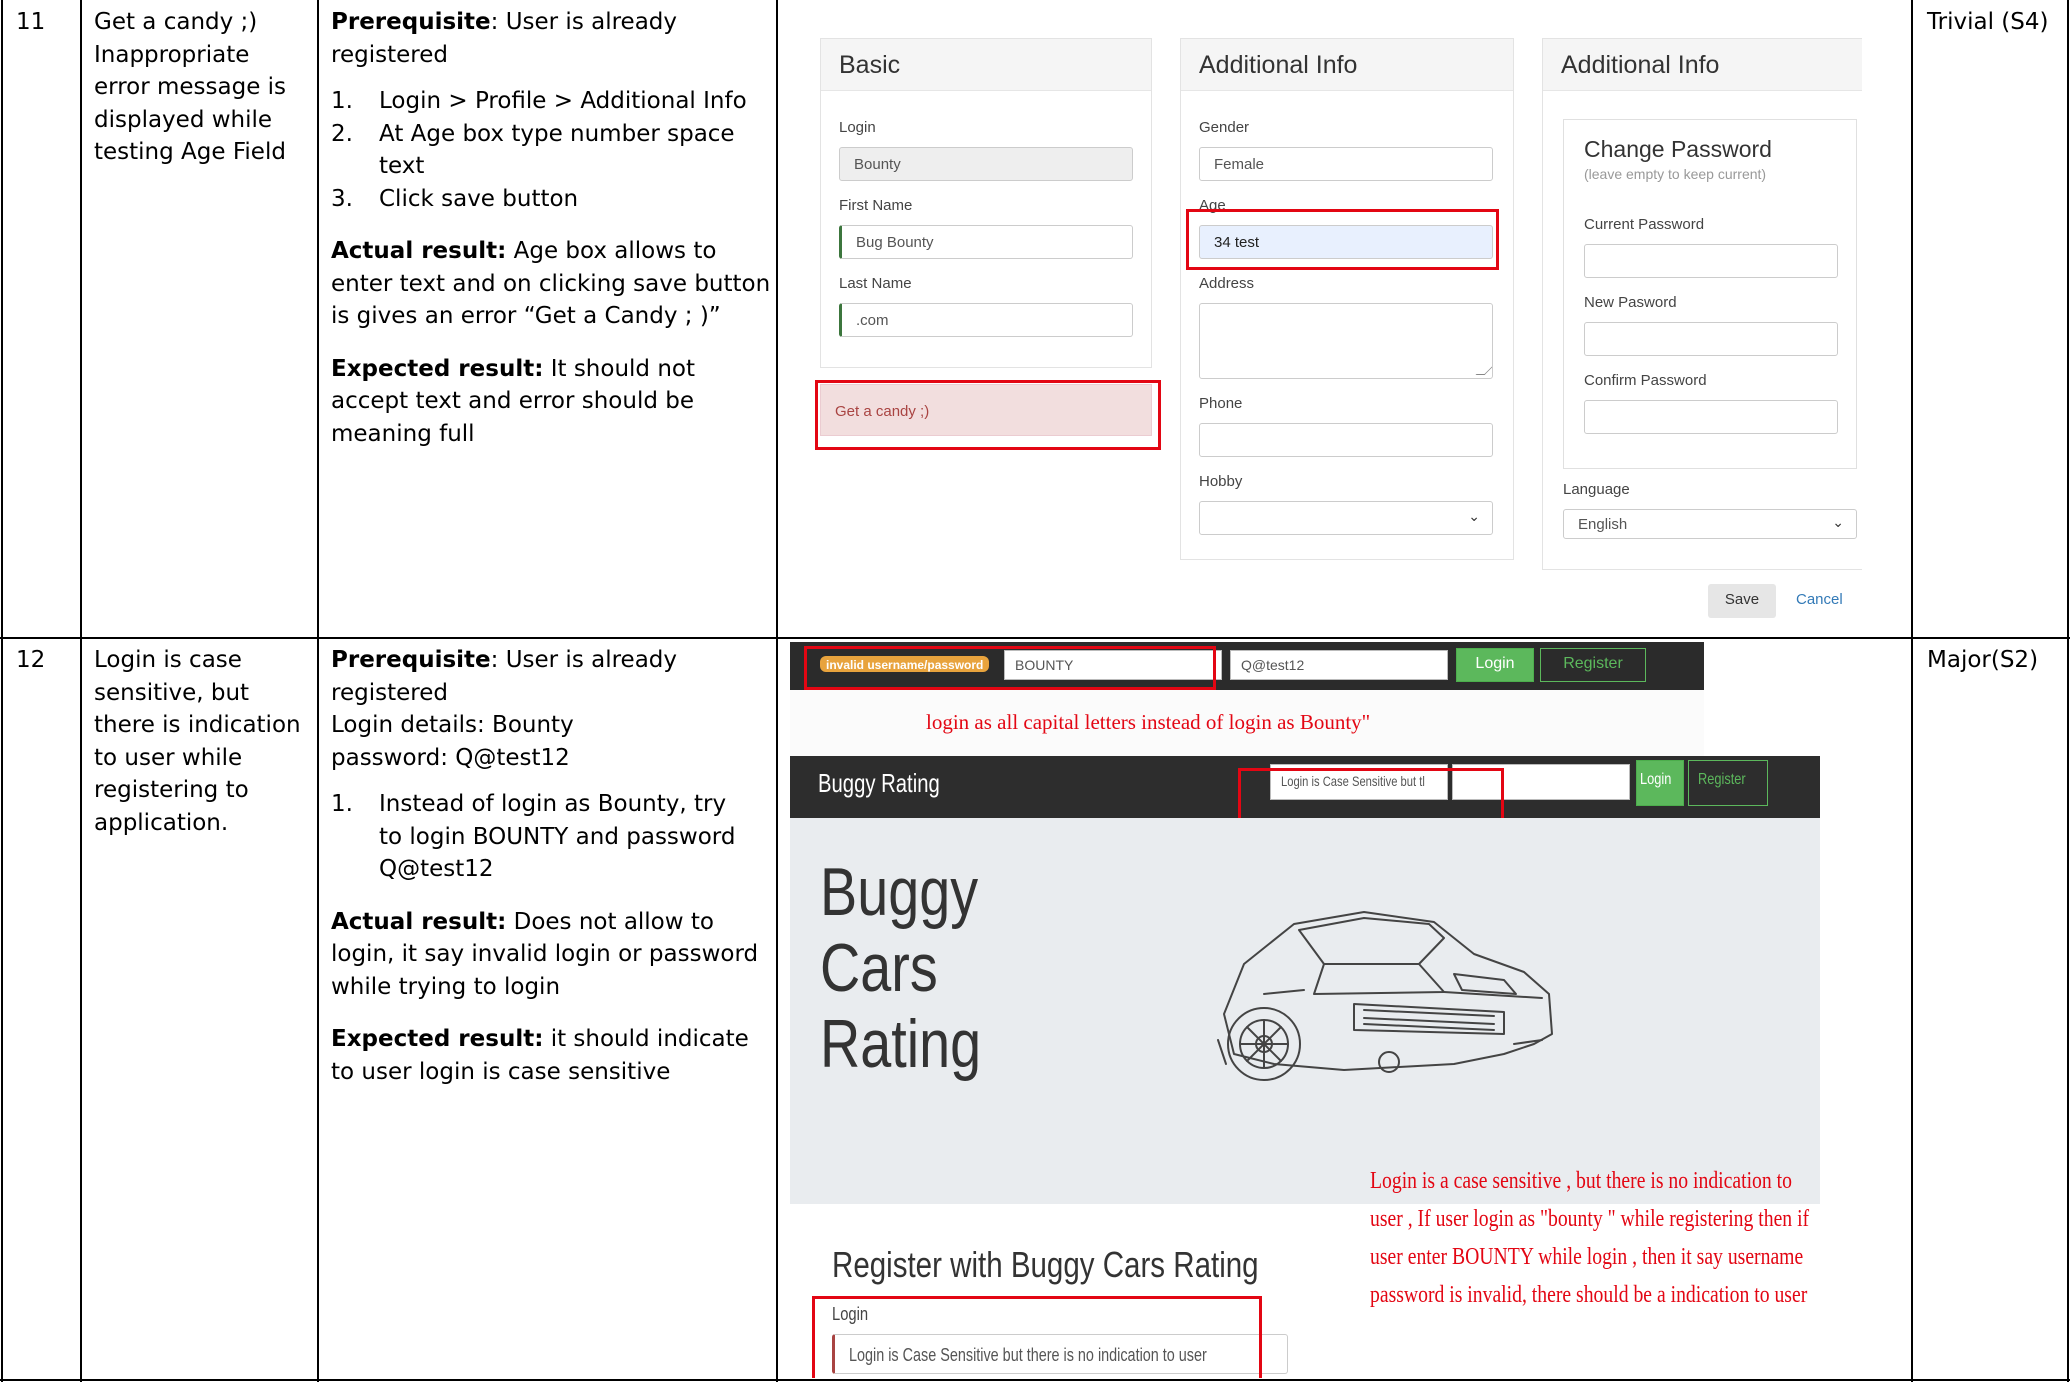 This screenshot has width=2070, height=1382. I want to click on last-name-label: Last Name, so click(875, 283).